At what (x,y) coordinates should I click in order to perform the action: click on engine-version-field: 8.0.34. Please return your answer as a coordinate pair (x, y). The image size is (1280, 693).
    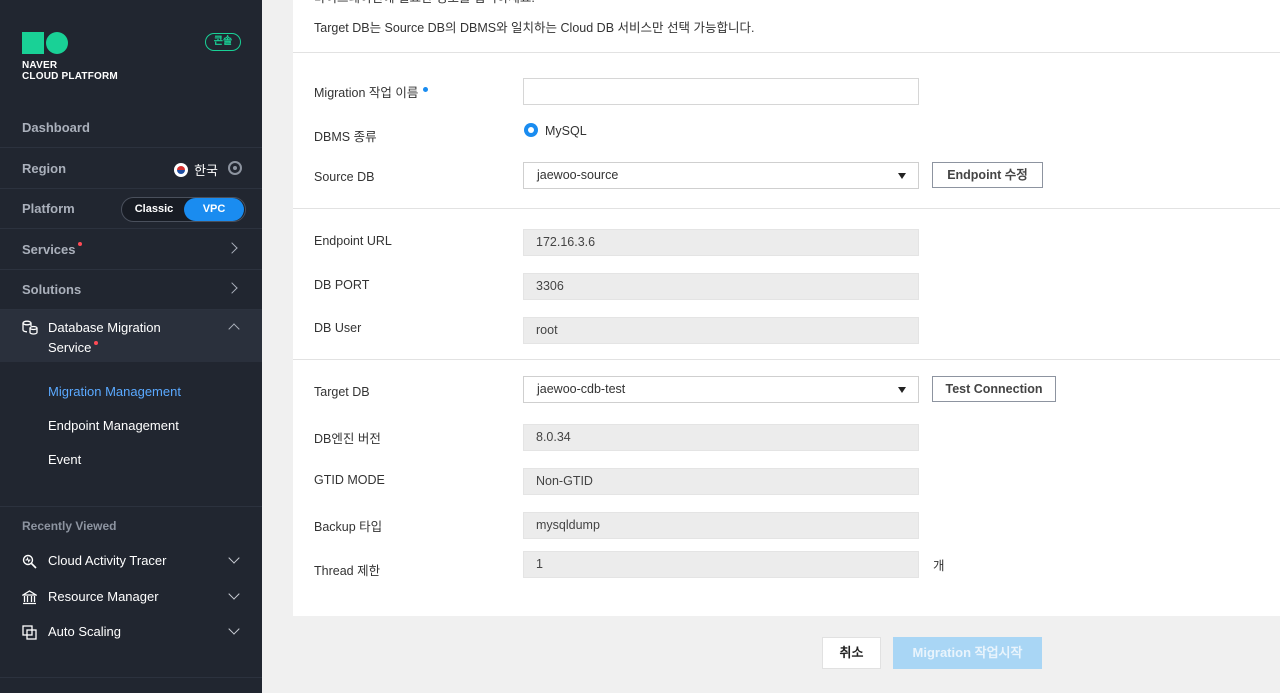
    Looking at the image, I should click on (721, 437).